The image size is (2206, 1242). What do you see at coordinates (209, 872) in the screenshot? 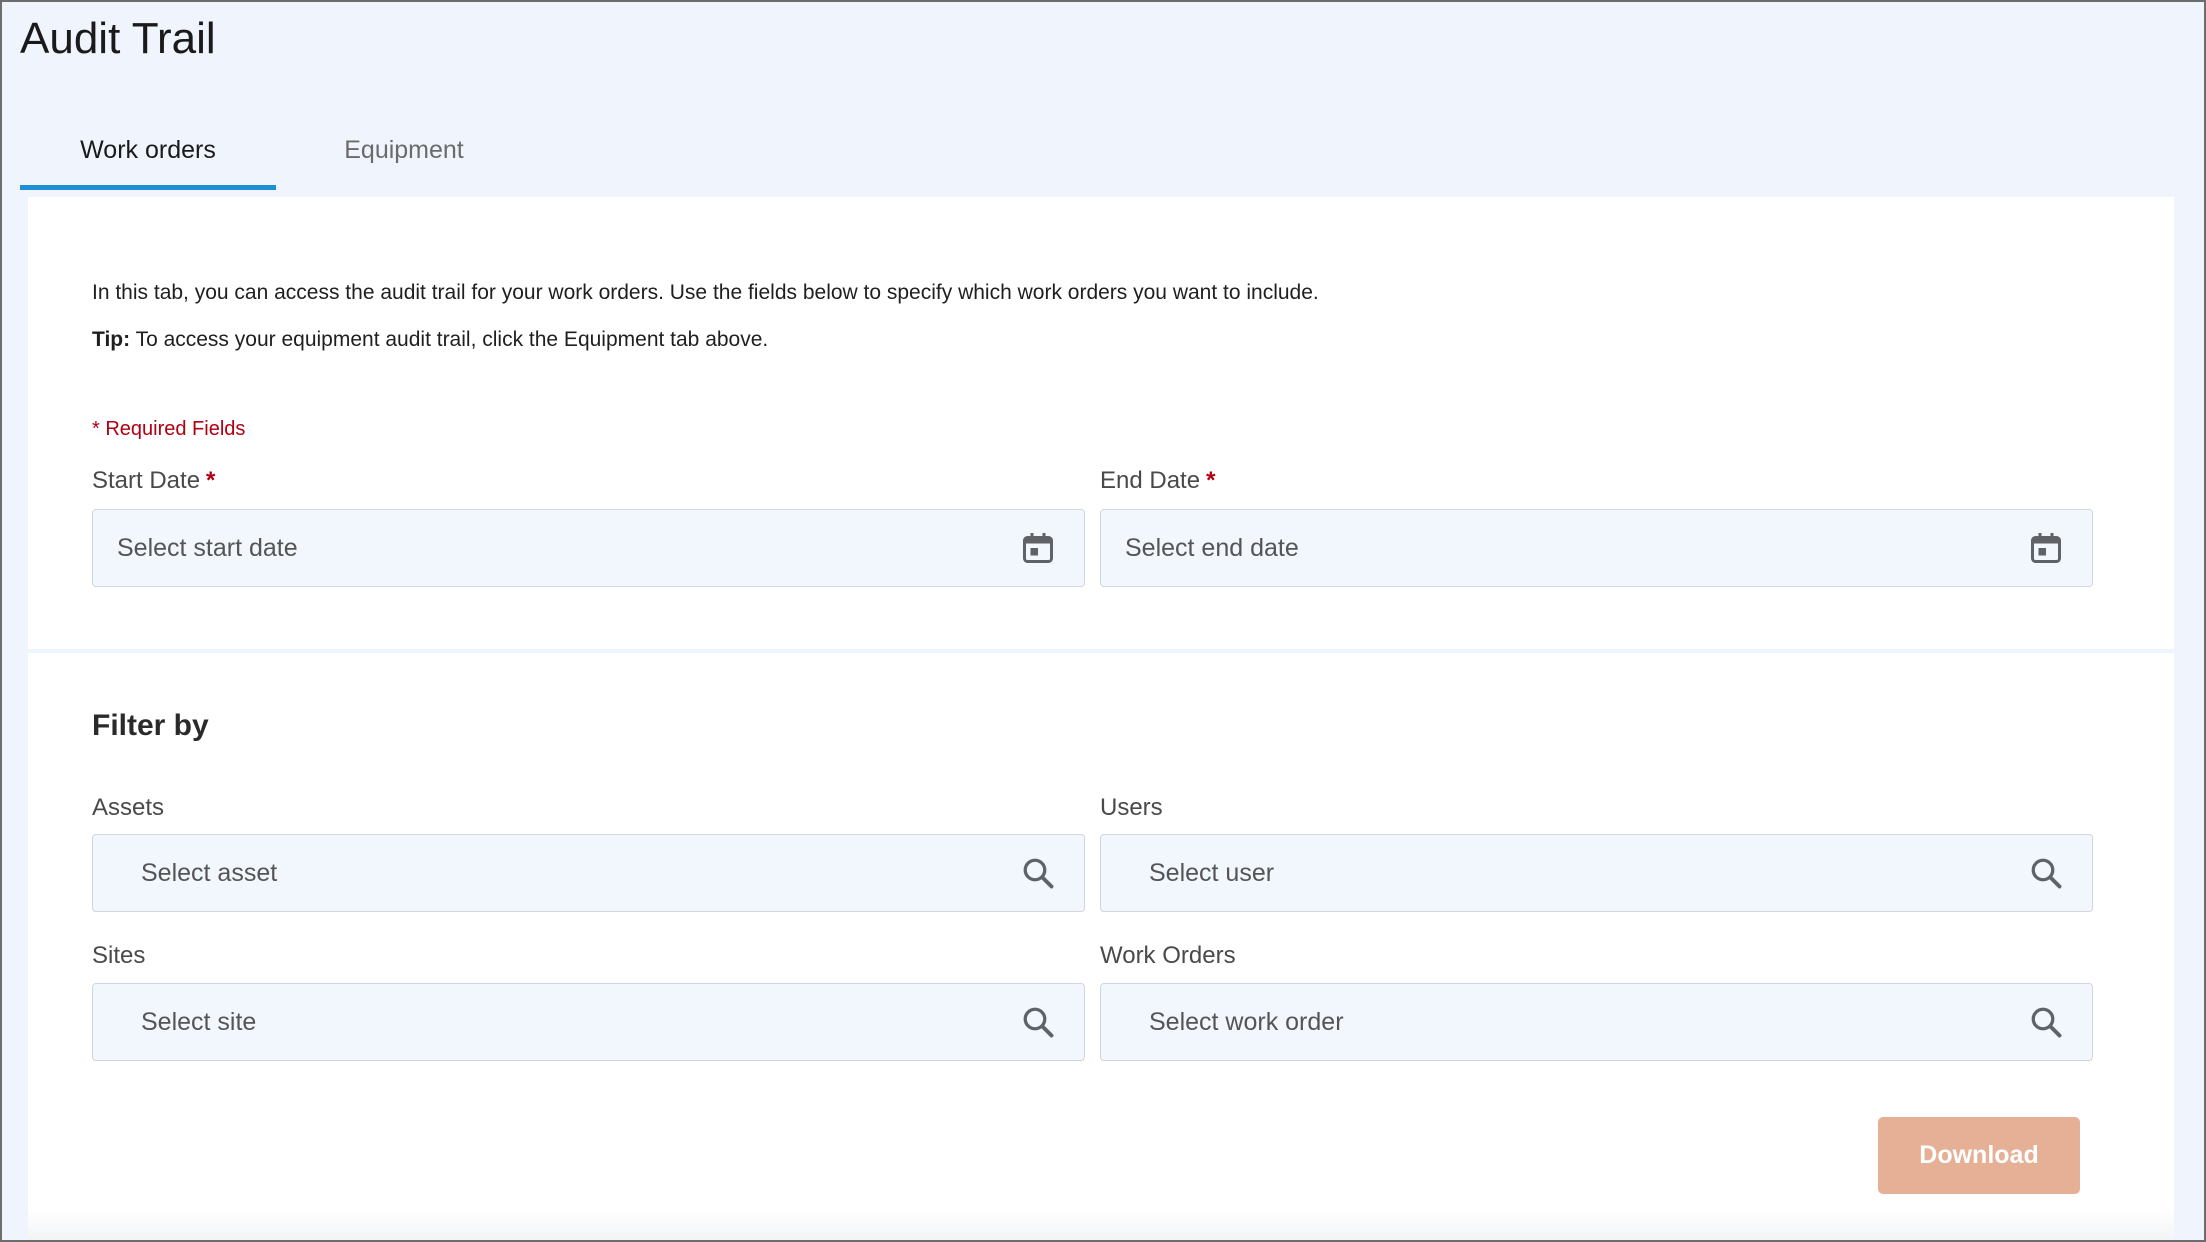
I see `assets-placeholder: Select asset` at bounding box center [209, 872].